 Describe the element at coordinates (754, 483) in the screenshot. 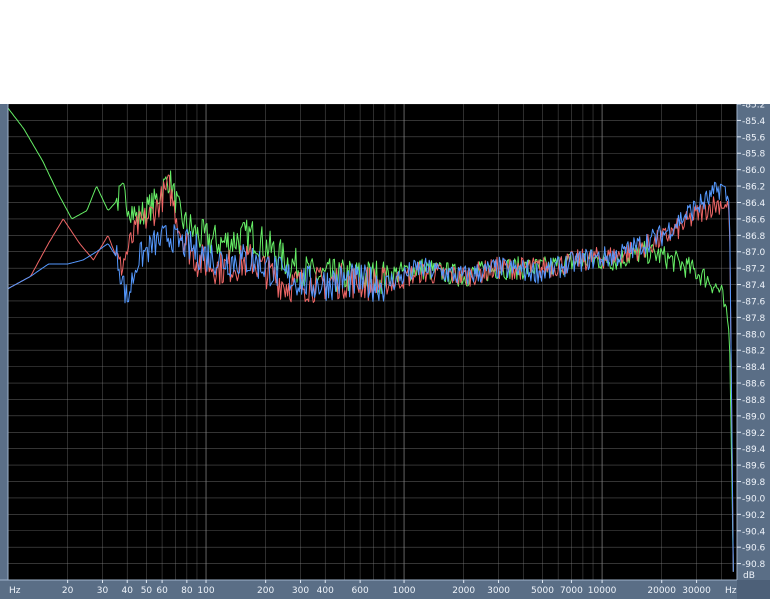

I see `y-tick-label: -89.8` at that location.